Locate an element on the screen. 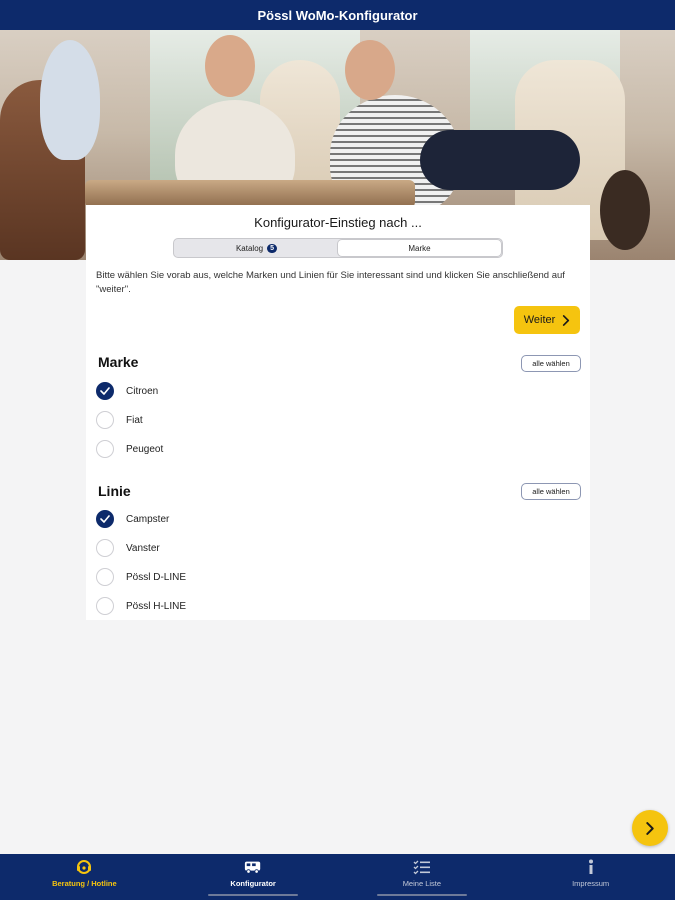 The image size is (675, 900). tab-label: Konfigurator is located at coordinates (253, 883).